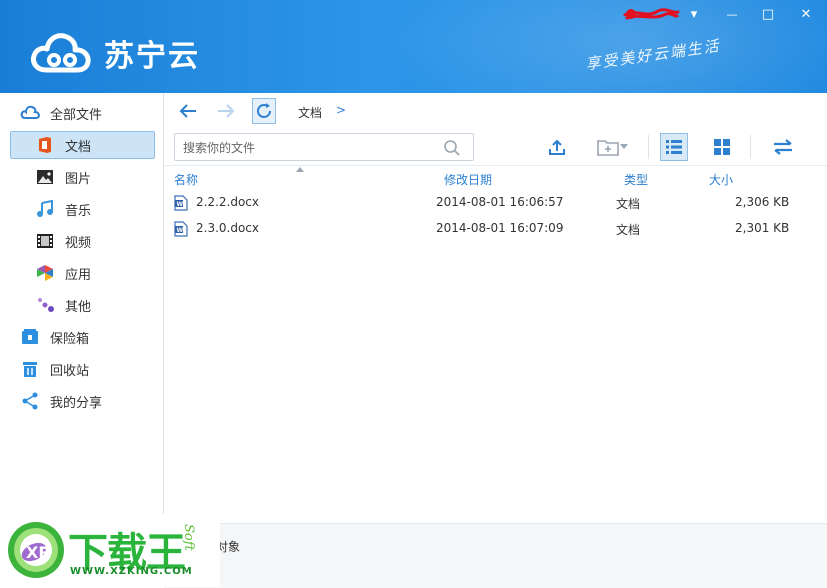 The width and height of the screenshot is (827, 588). Describe the element at coordinates (70, 339) in the screenshot. I see `sidebar-item-label: 保险箱` at that location.